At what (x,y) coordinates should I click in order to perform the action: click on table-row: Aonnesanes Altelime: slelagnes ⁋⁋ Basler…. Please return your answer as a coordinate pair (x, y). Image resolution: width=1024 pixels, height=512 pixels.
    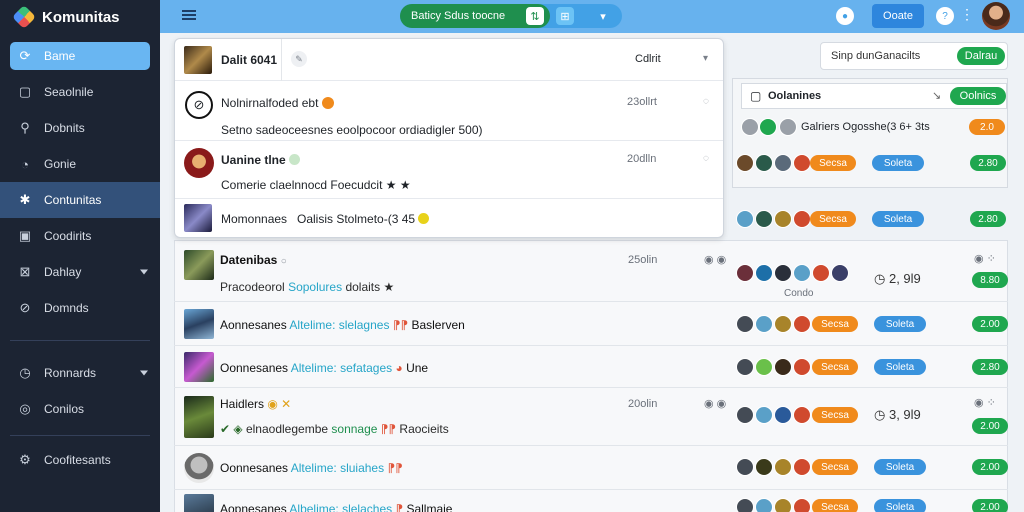
    Looking at the image, I should click on (591, 324).